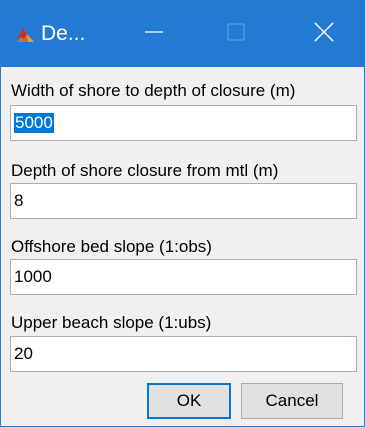 This screenshot has width=365, height=427. I want to click on depth-value: 8, so click(19, 200).